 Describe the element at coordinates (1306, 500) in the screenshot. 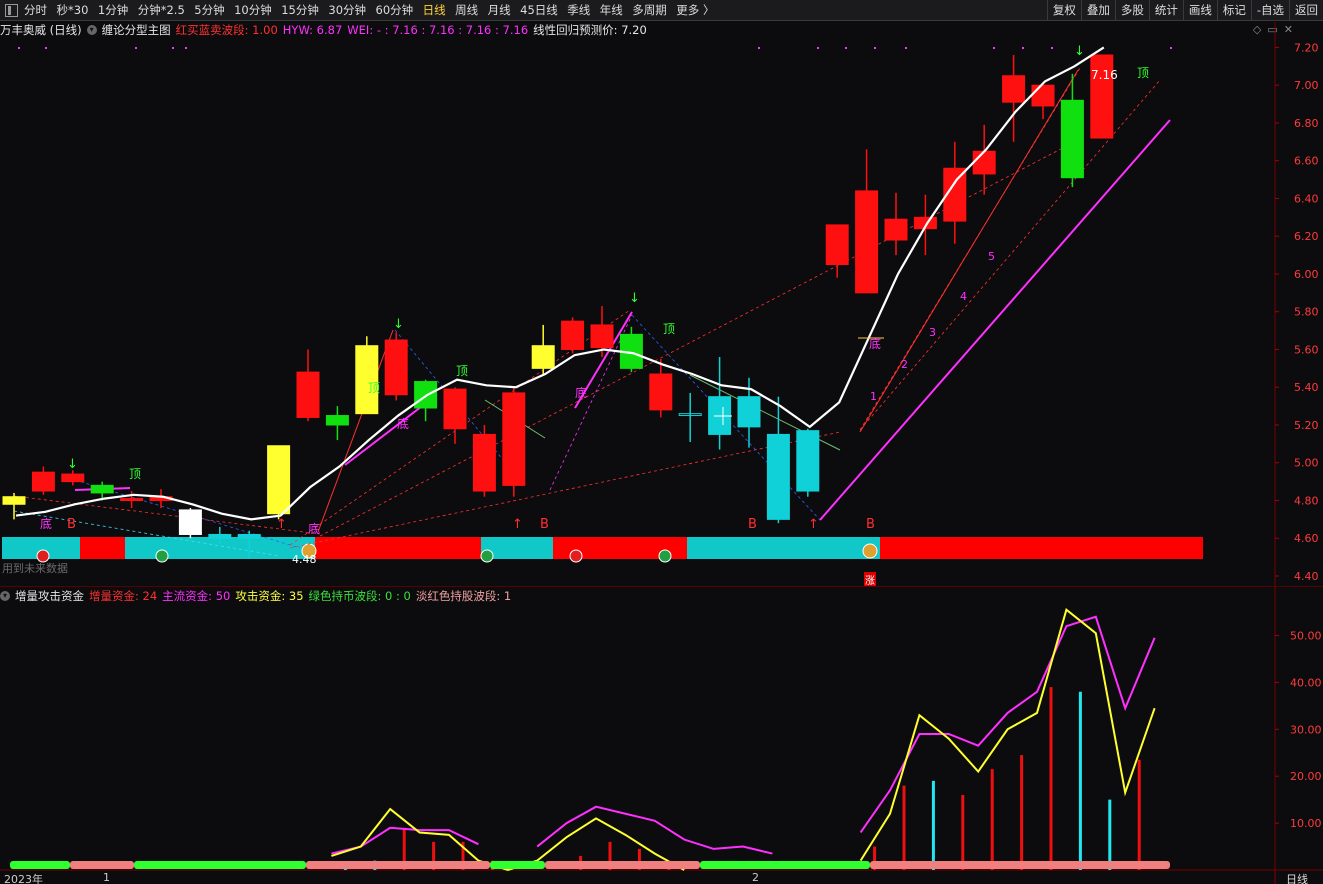

I see `price-tick-label: 4.80` at that location.